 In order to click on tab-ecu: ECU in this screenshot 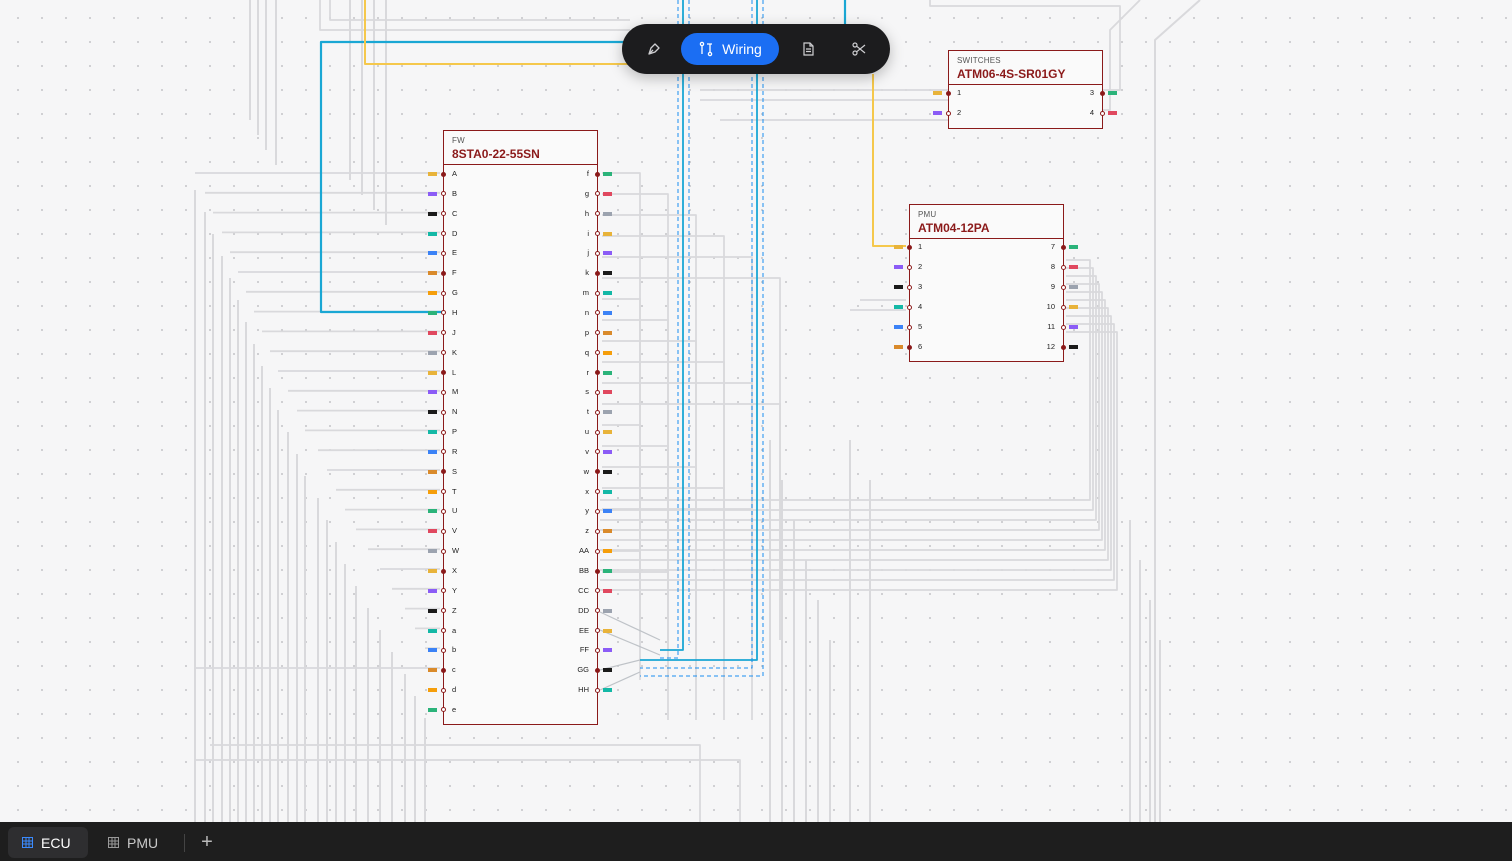, I will do `click(48, 842)`.